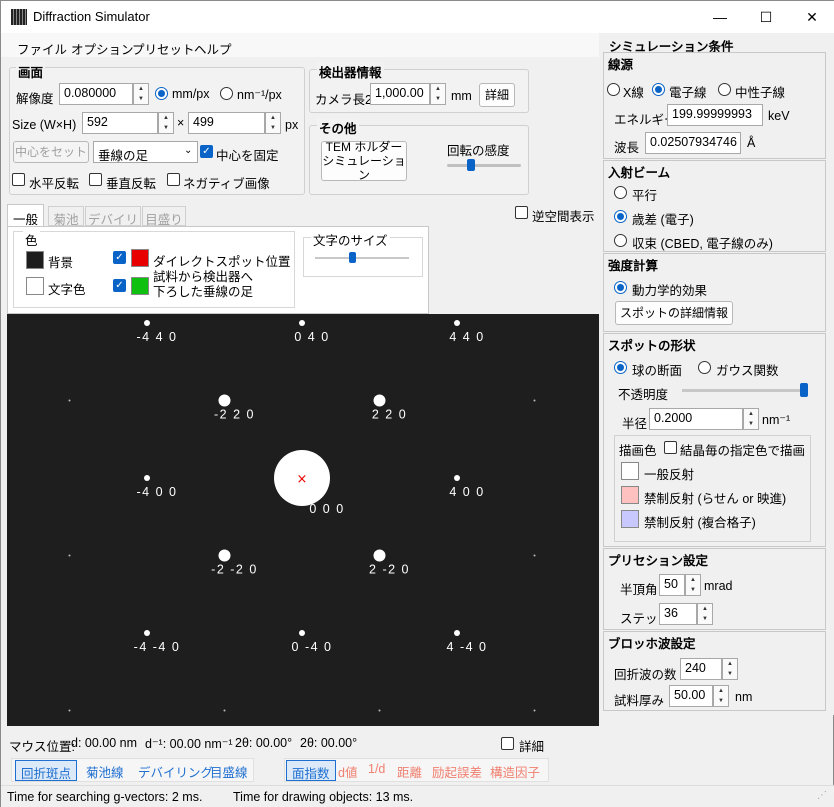 The image size is (834, 807). What do you see at coordinates (140, 286) in the screenshot?
I see `foot-color-swatch` at bounding box center [140, 286].